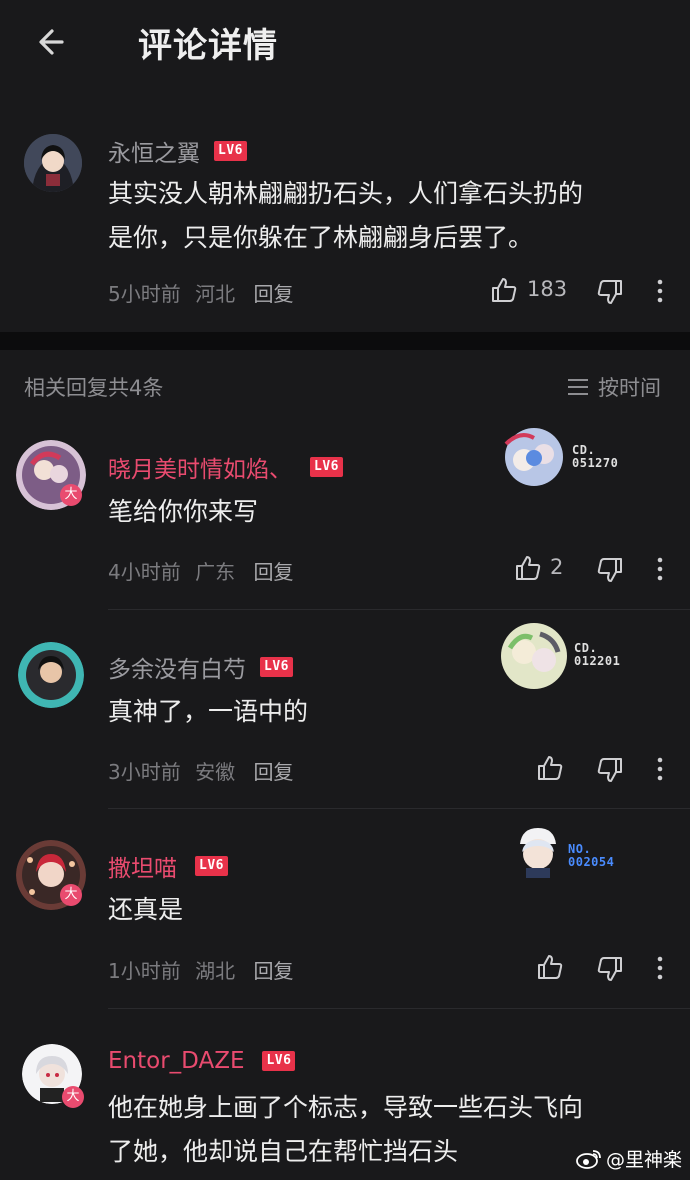 Image resolution: width=690 pixels, height=1180 pixels. Describe the element at coordinates (321, 237) in the screenshot. I see `comment-text-line: 是你，只是你躲在了林翩翩身后罢了。` at that location.